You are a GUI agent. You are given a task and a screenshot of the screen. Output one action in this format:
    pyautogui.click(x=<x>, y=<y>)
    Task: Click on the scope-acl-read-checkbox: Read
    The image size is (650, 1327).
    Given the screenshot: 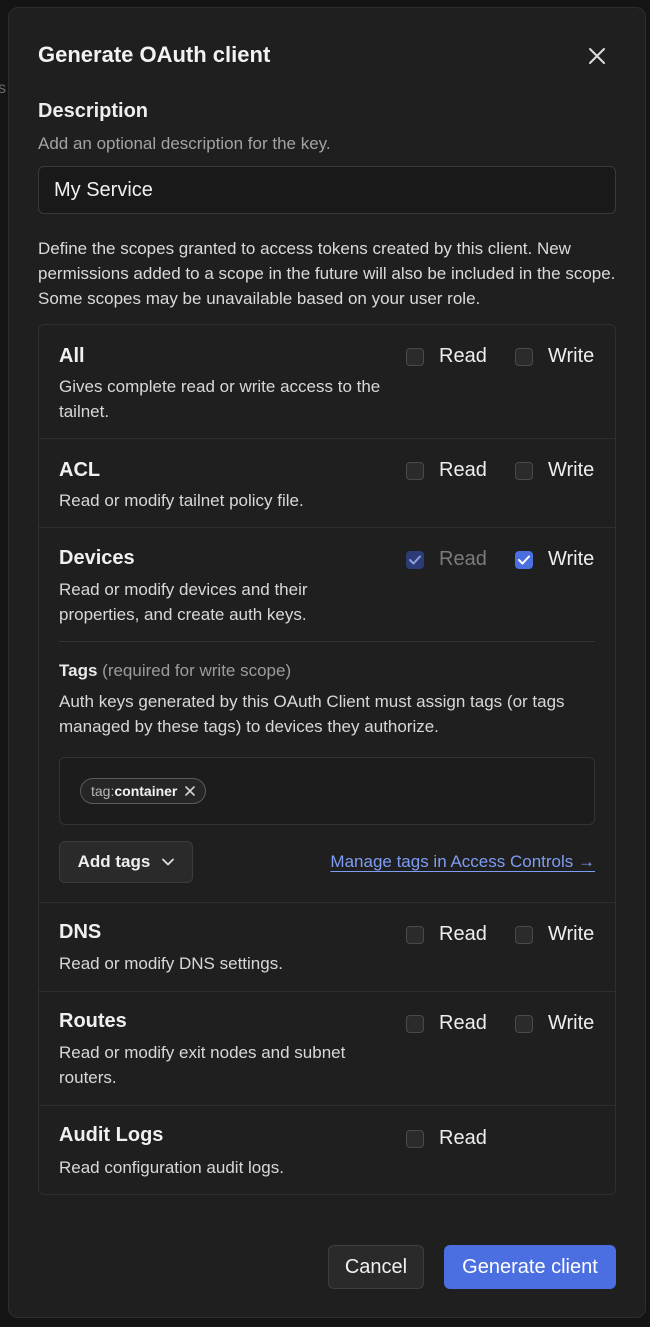 What is the action you would take?
    pyautogui.click(x=446, y=470)
    